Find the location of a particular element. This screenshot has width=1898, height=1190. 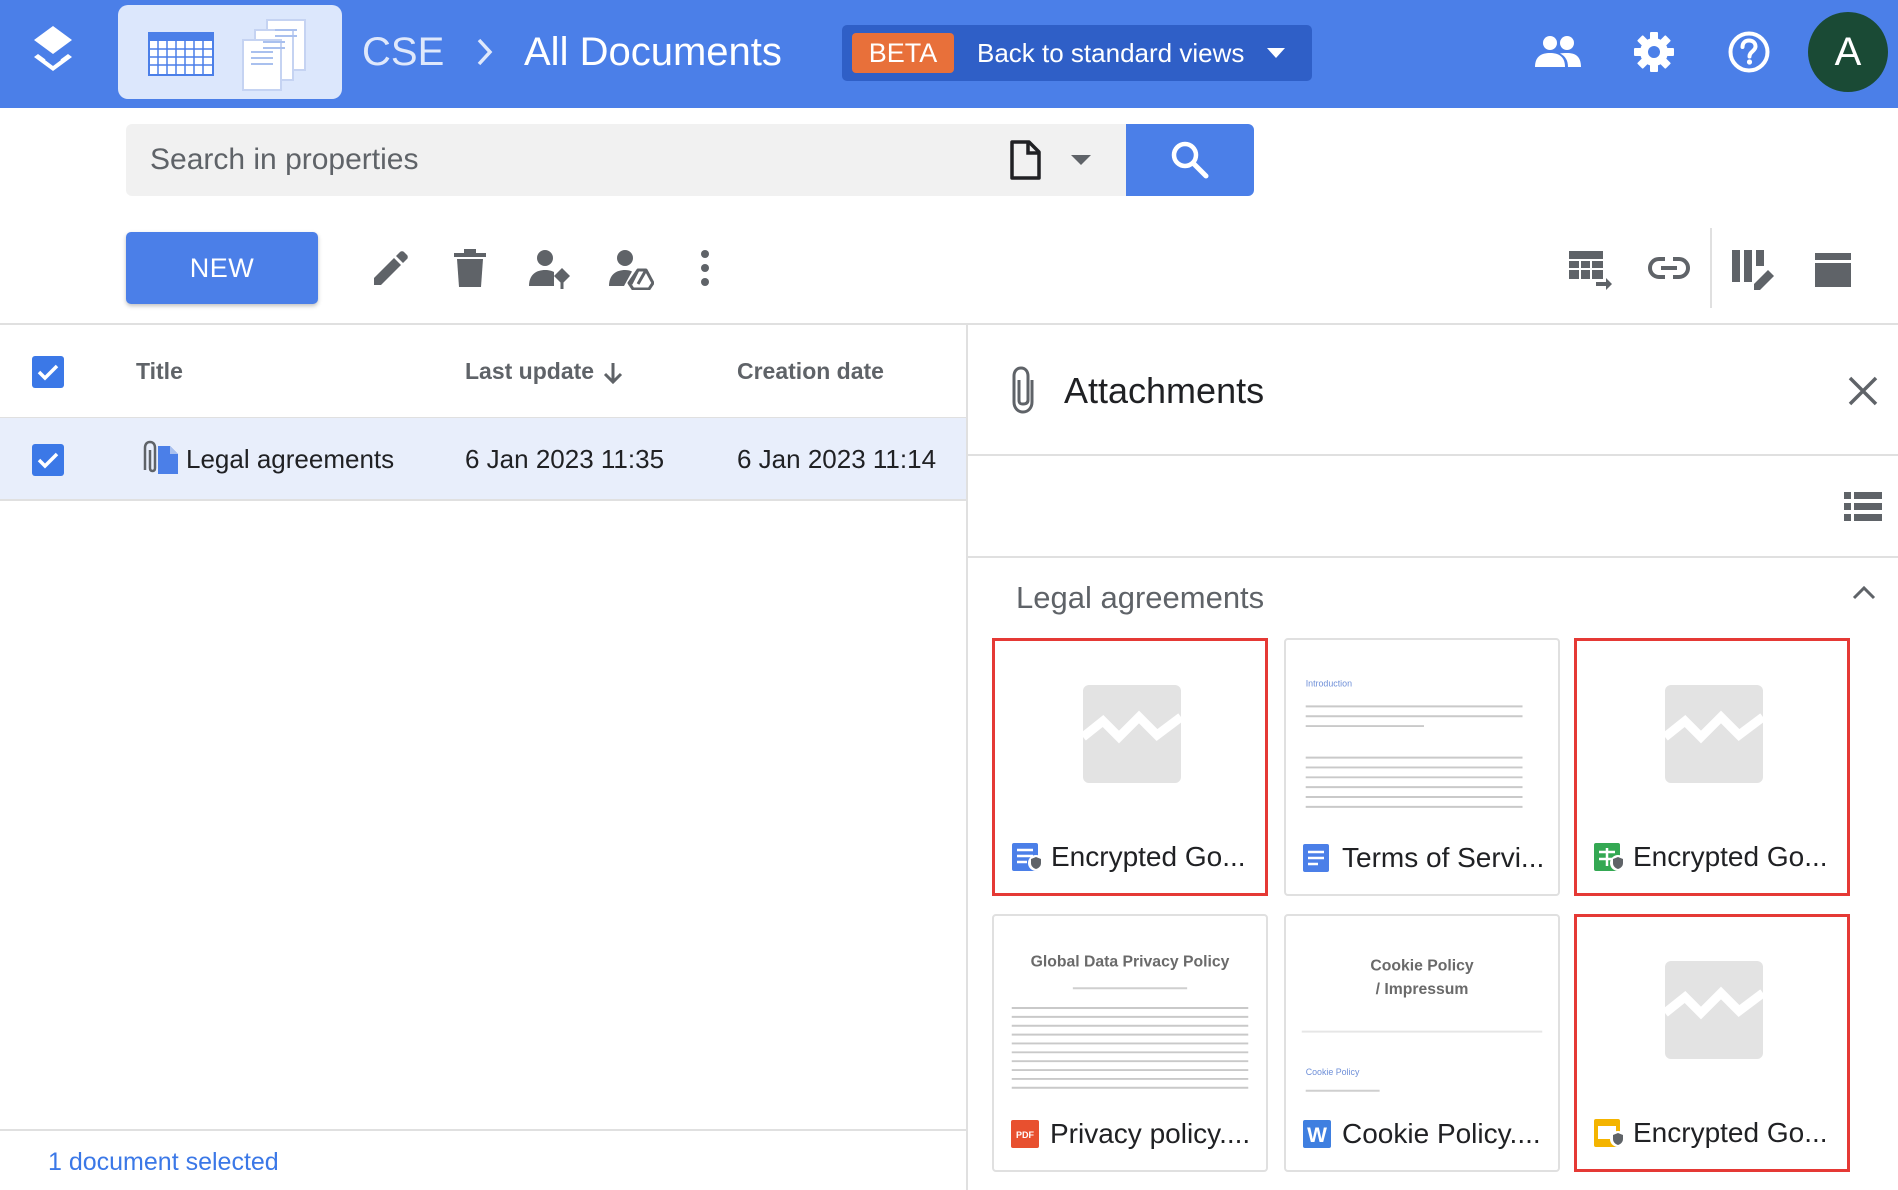

paperclip-icon is located at coordinates (1023, 390).